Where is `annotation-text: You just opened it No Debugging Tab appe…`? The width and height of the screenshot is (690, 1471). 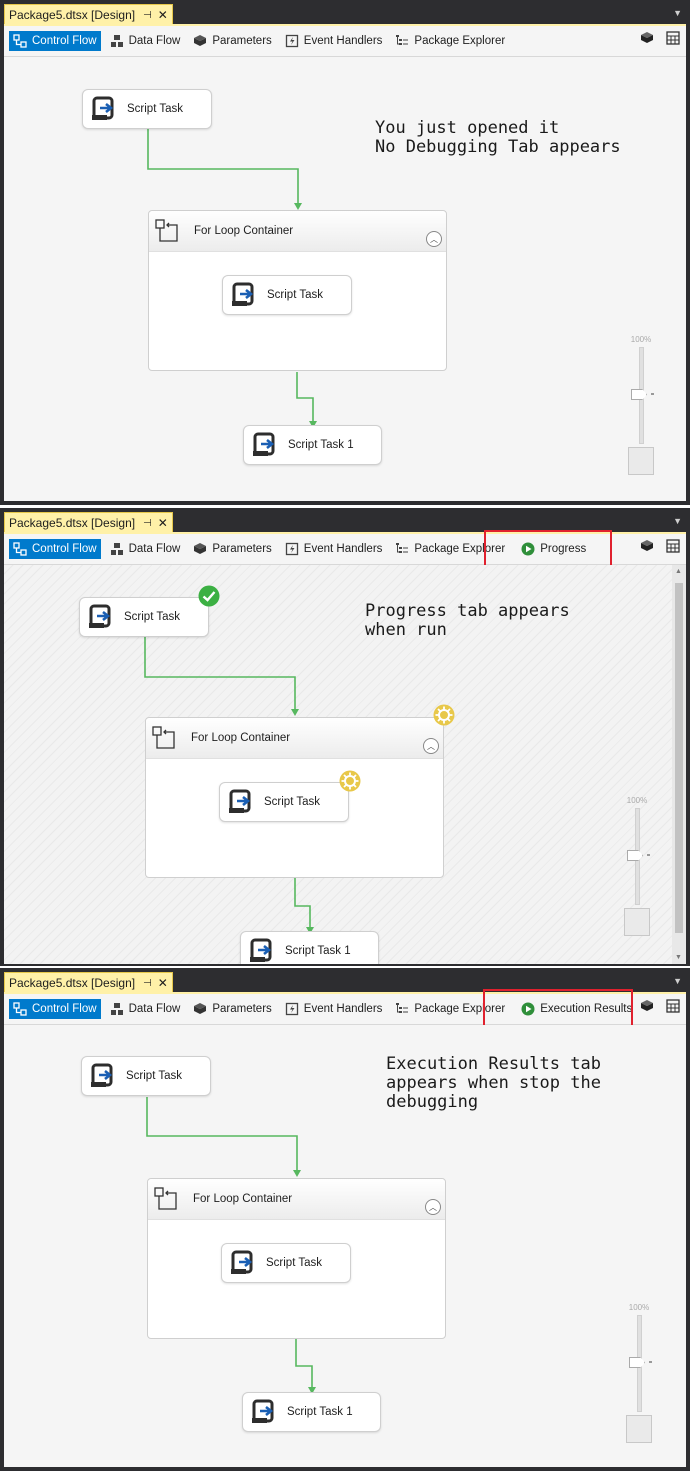 annotation-text: You just opened it No Debugging Tab appe… is located at coordinates (498, 137).